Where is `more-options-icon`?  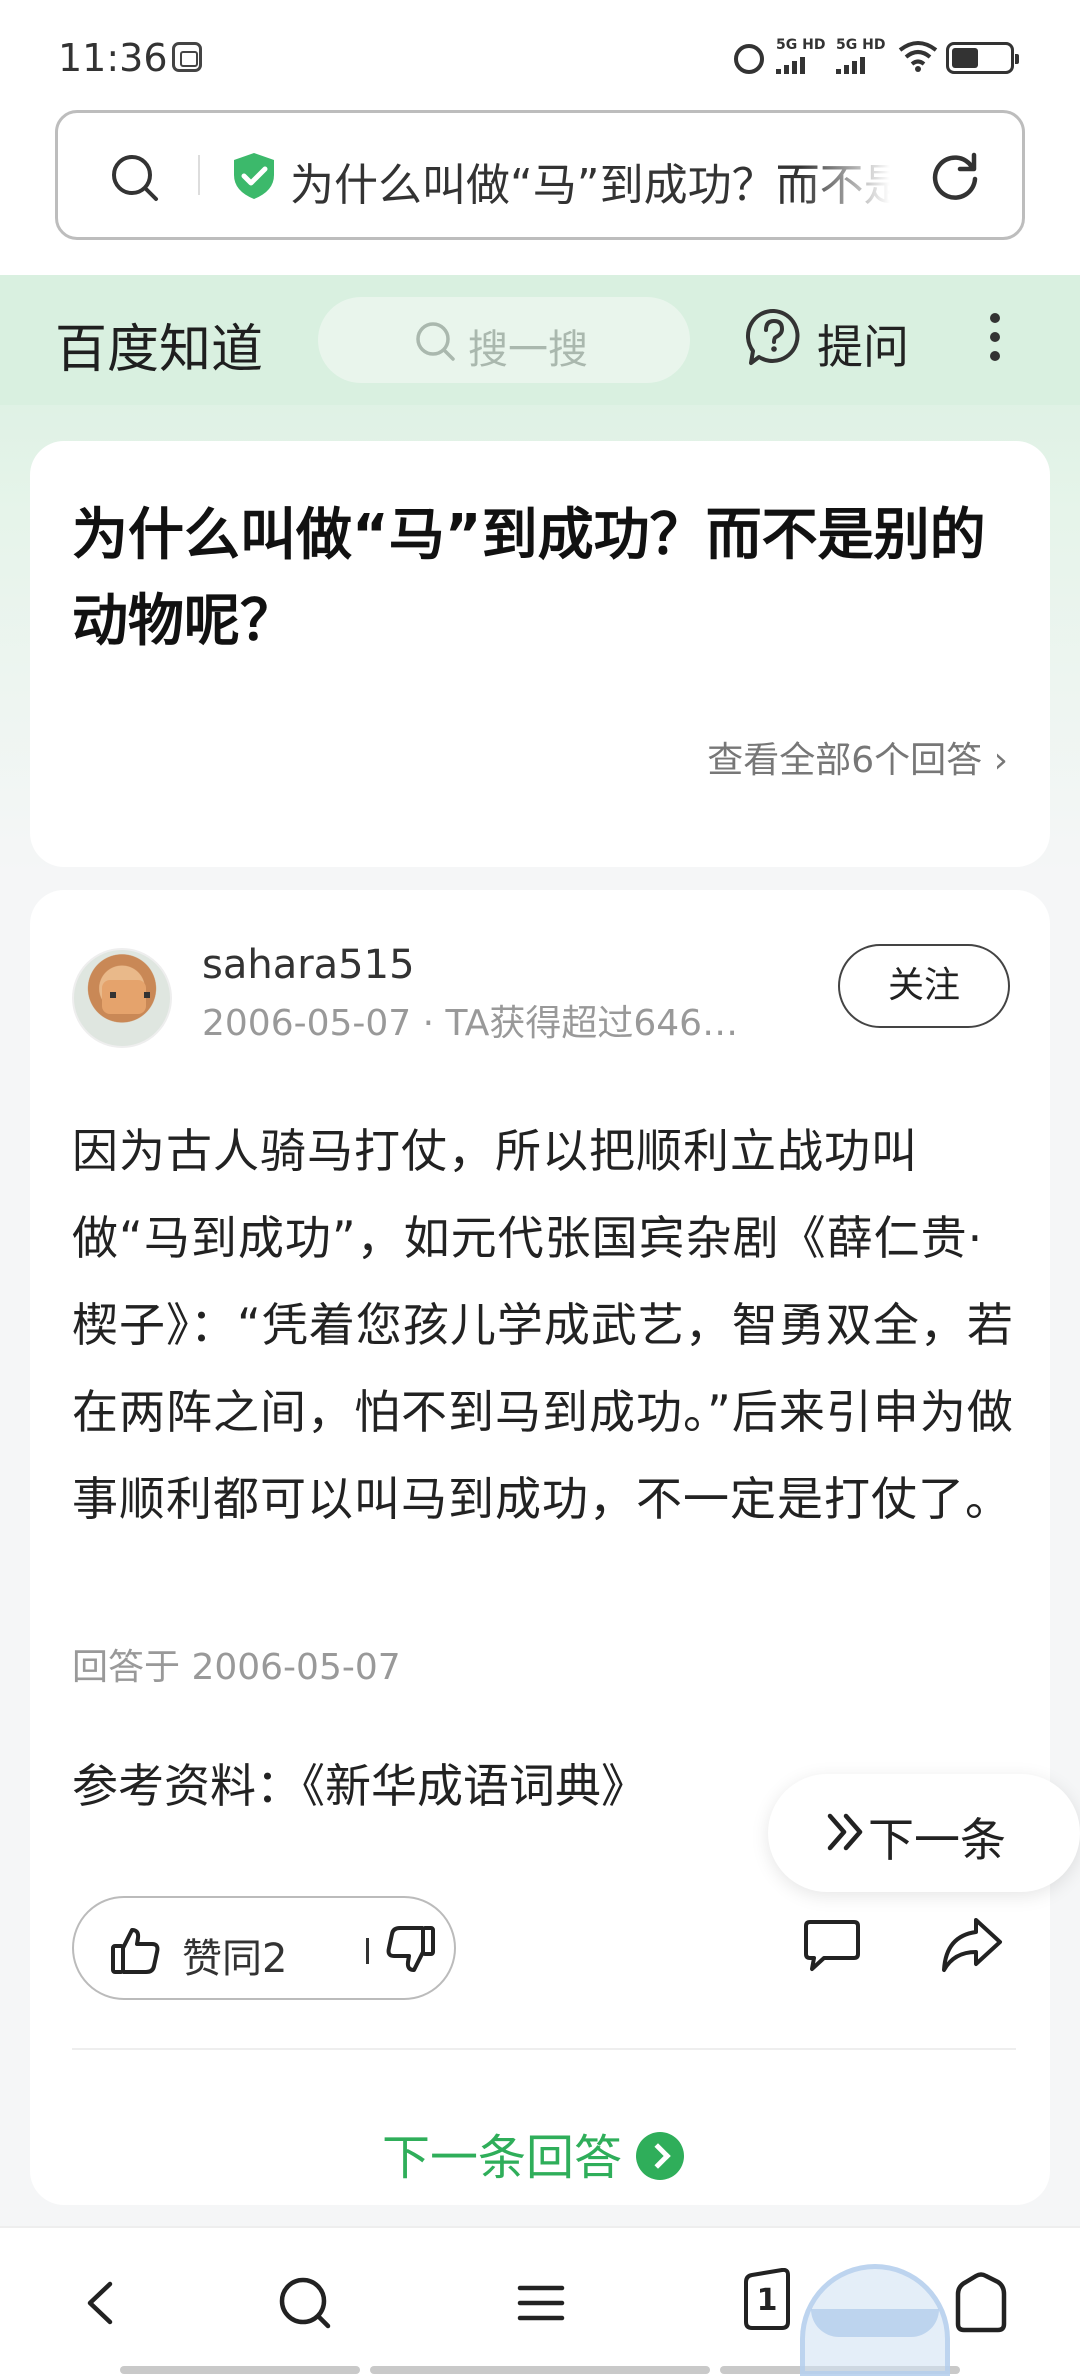
more-options-icon is located at coordinates (995, 341).